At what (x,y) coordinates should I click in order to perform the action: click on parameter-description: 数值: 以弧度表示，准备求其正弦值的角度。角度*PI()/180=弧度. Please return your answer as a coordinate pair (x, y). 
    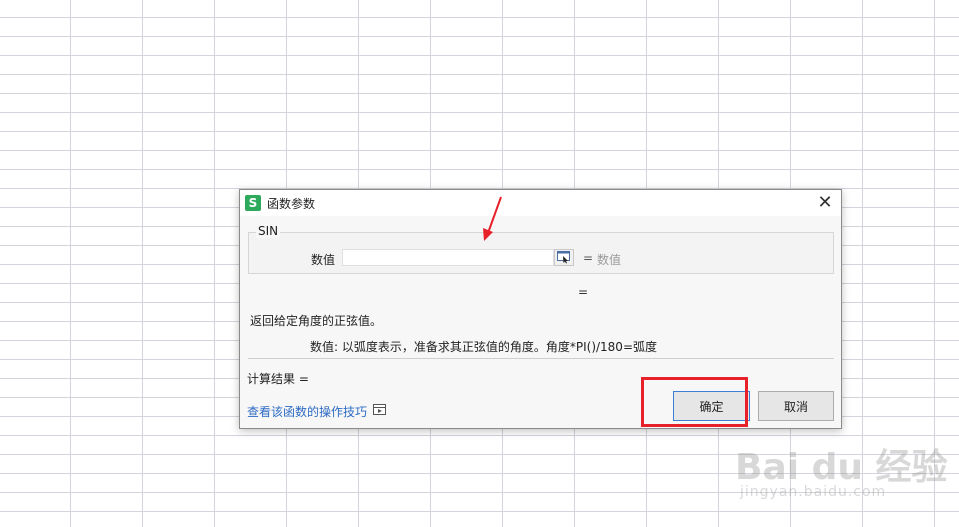
    Looking at the image, I should click on (484, 347).